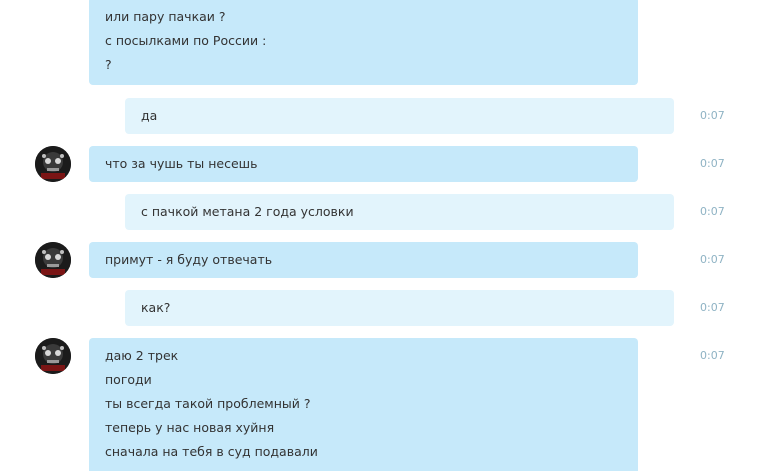  Describe the element at coordinates (399, 308) in the screenshot. I see `message-bubble-outgoing: как?` at that location.